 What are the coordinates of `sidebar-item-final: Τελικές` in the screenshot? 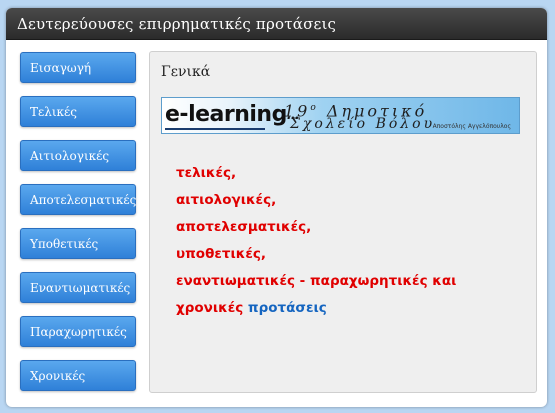 It's located at (78, 111).